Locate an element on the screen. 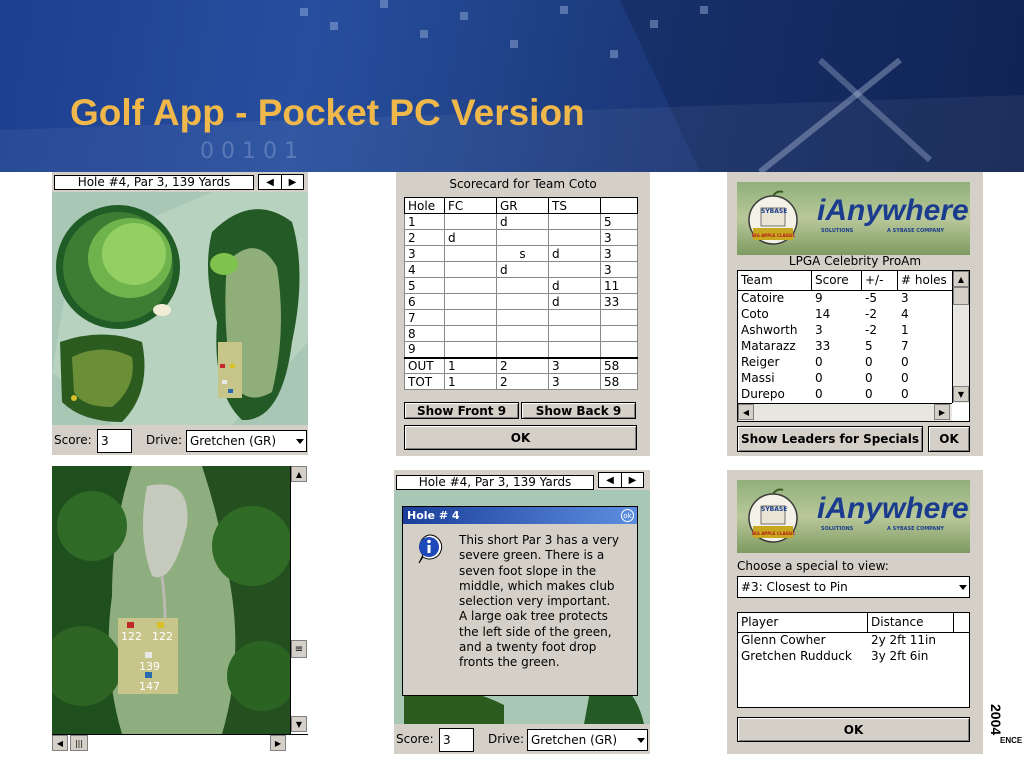  column-header: FC is located at coordinates (470, 205).